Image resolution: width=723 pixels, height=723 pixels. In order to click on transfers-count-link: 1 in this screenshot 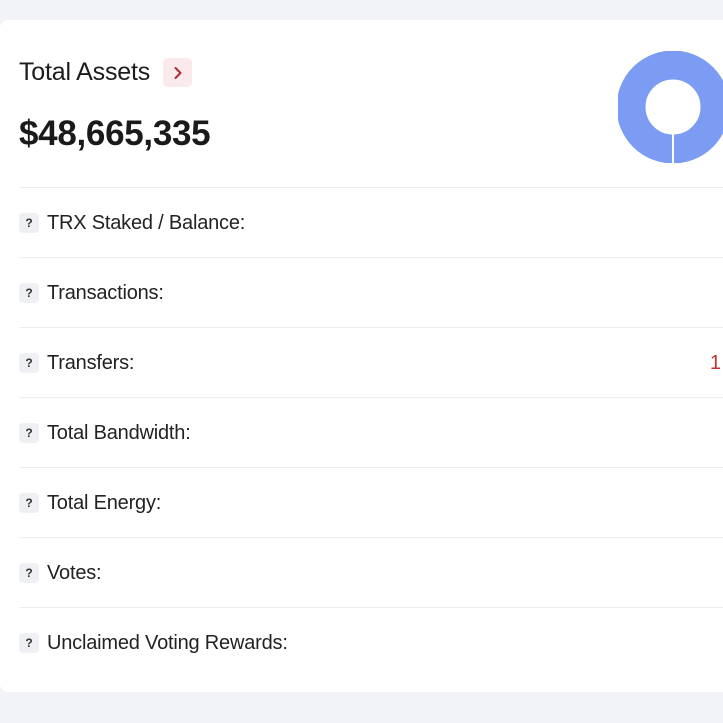, I will do `click(715, 363)`.